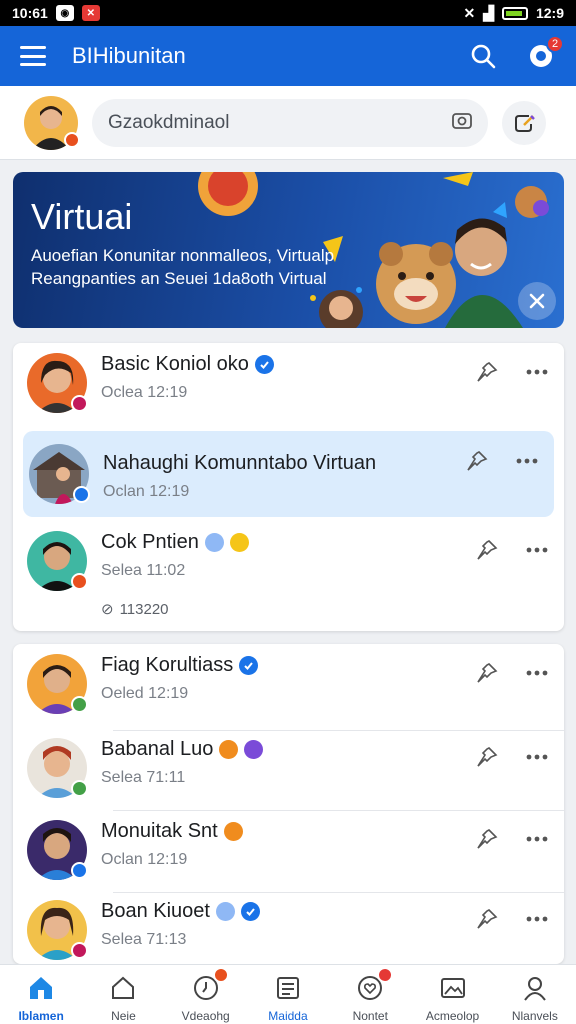 This screenshot has width=576, height=1024. What do you see at coordinates (144, 939) in the screenshot?
I see `item-timestamp: Selea 71:13` at bounding box center [144, 939].